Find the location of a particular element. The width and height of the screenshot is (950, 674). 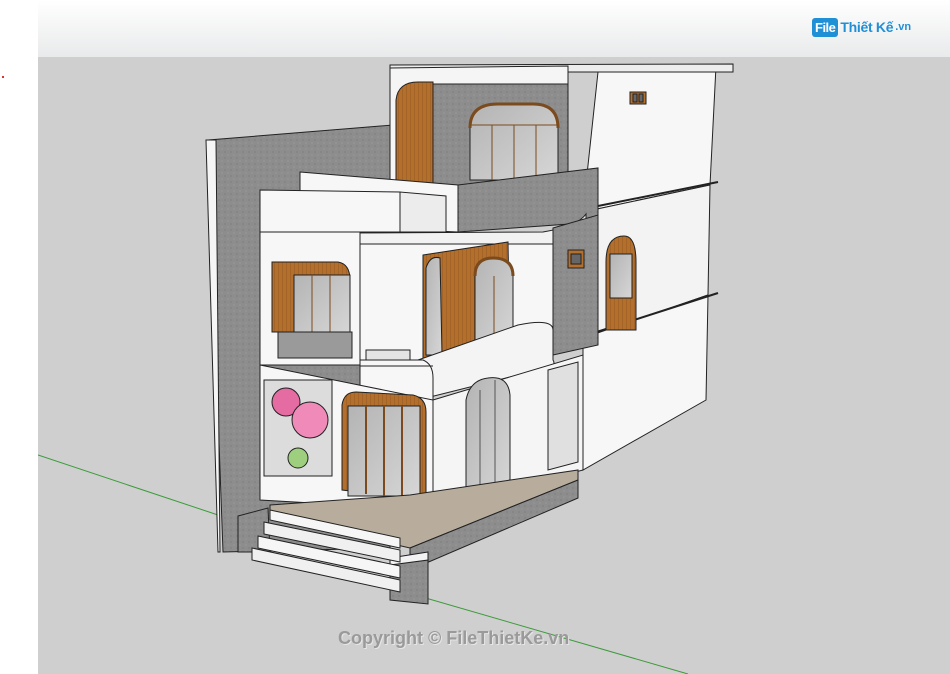

logo-name: Thiết Kế is located at coordinates (867, 27).